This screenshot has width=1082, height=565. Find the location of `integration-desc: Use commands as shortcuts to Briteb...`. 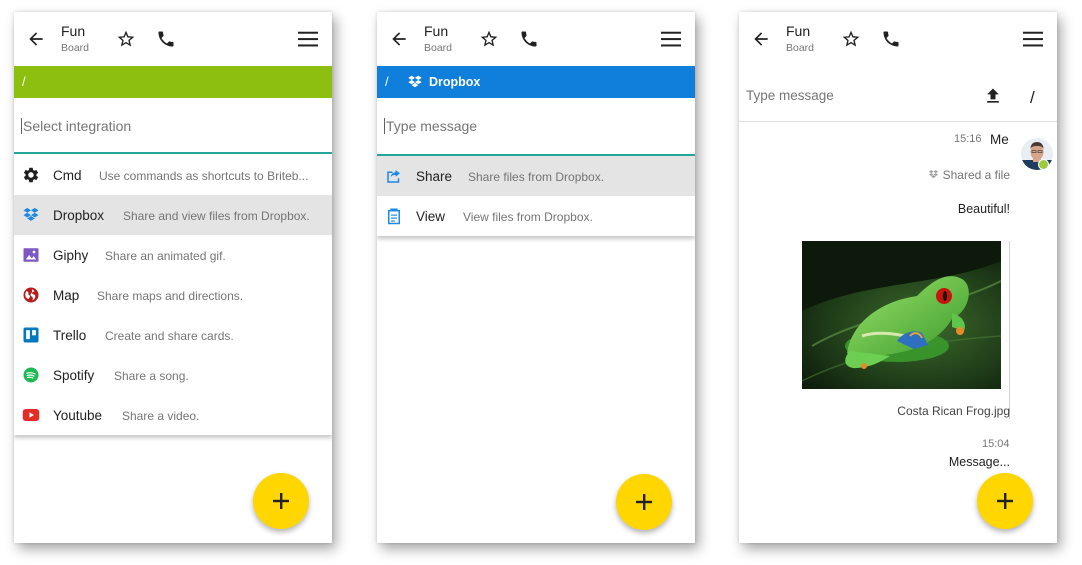

integration-desc: Use commands as shortcuts to Briteb... is located at coordinates (204, 176).